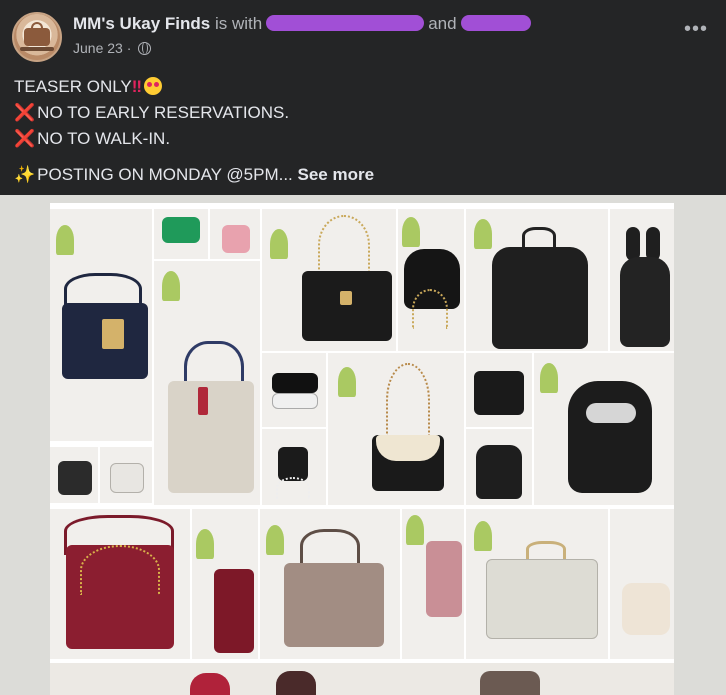 The height and width of the screenshot is (695, 726). Describe the element at coordinates (37, 49) in the screenshot. I see `avatar-logo-text` at that location.